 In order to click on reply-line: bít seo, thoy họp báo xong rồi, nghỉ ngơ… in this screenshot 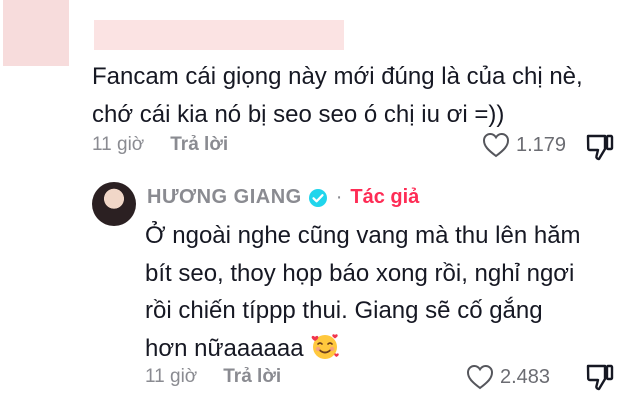, I will do `click(360, 273)`.